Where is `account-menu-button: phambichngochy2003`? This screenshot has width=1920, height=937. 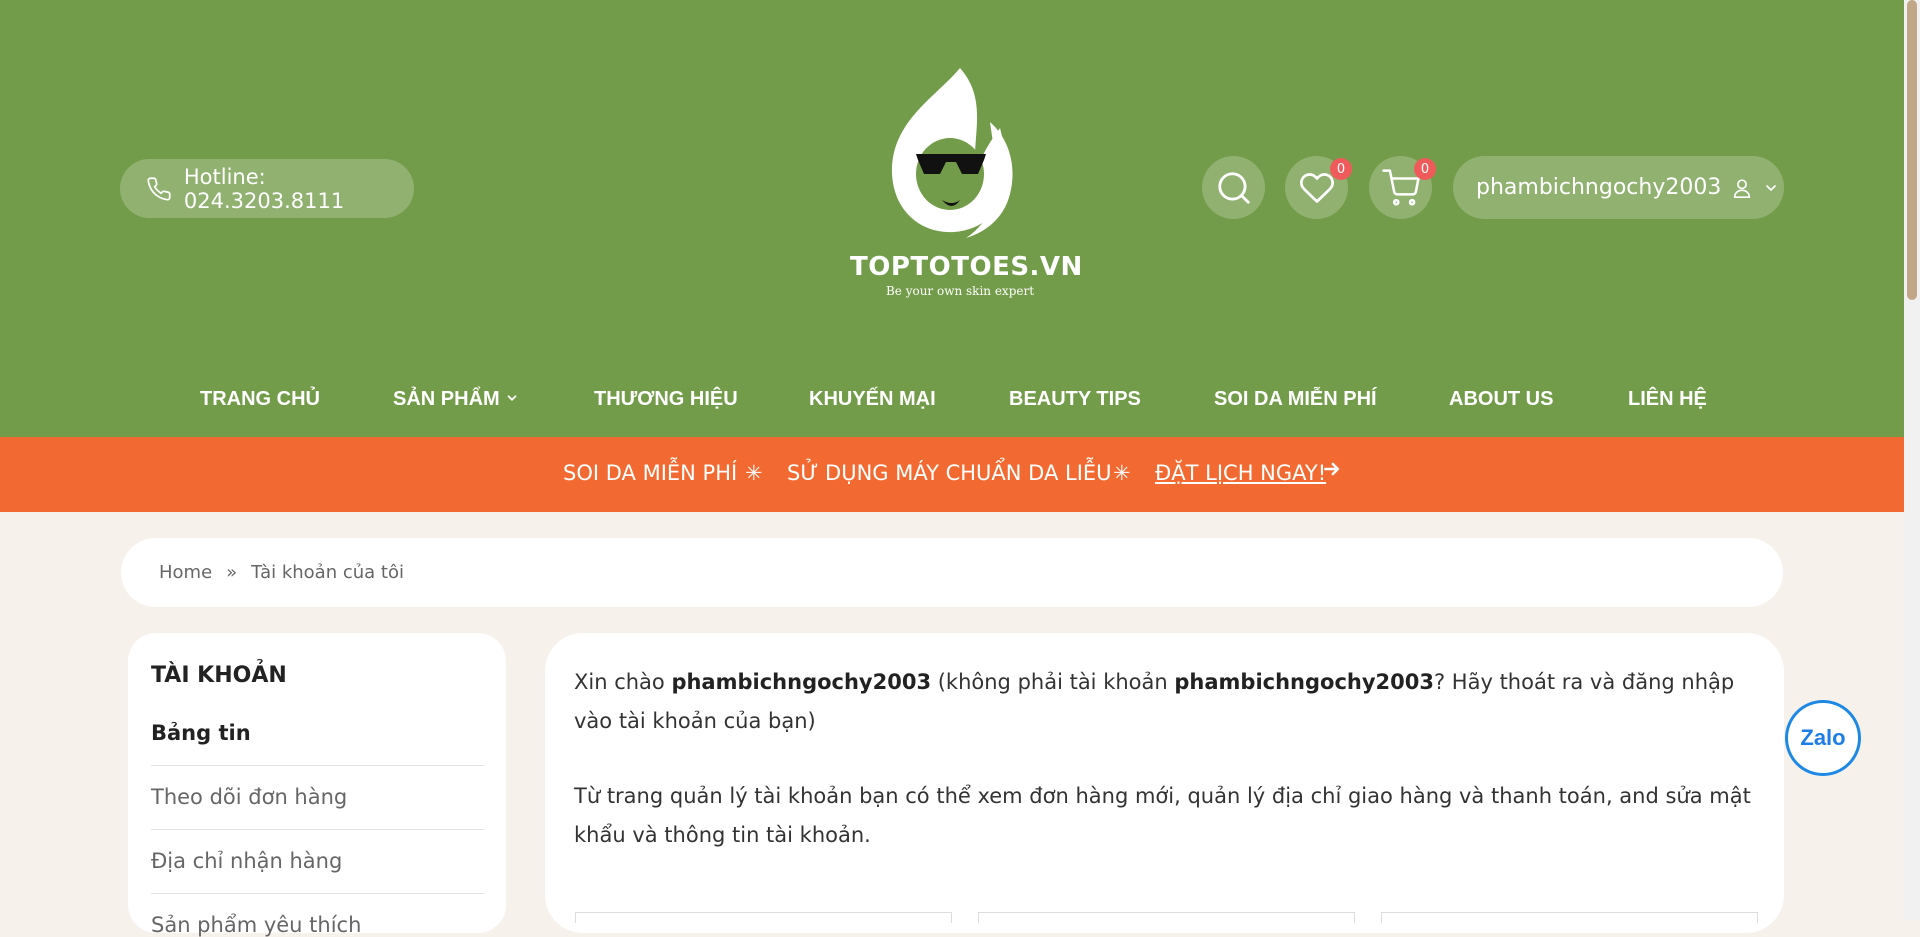 account-menu-button: phambichngochy2003 is located at coordinates (1618, 187).